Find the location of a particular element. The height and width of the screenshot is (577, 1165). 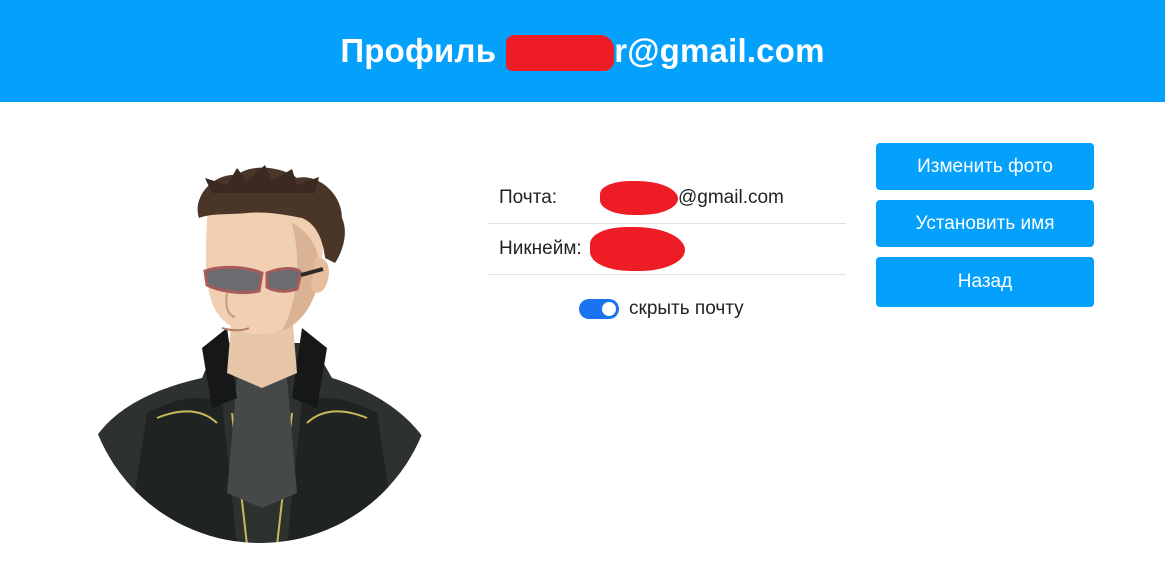

set-name-button: Установить имя is located at coordinates (985, 223).